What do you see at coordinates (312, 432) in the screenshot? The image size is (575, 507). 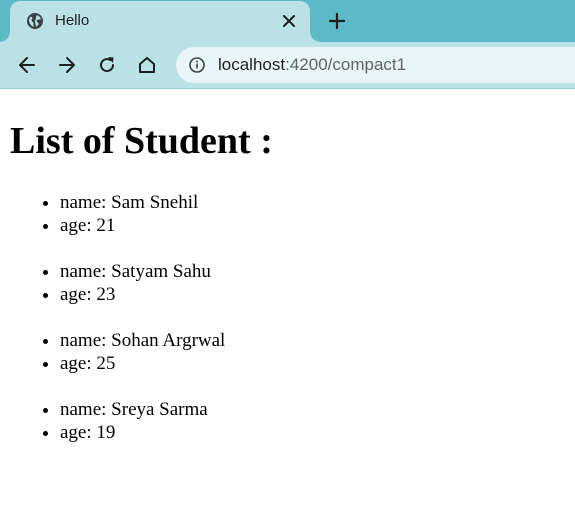 I see `student-age: age: 19` at bounding box center [312, 432].